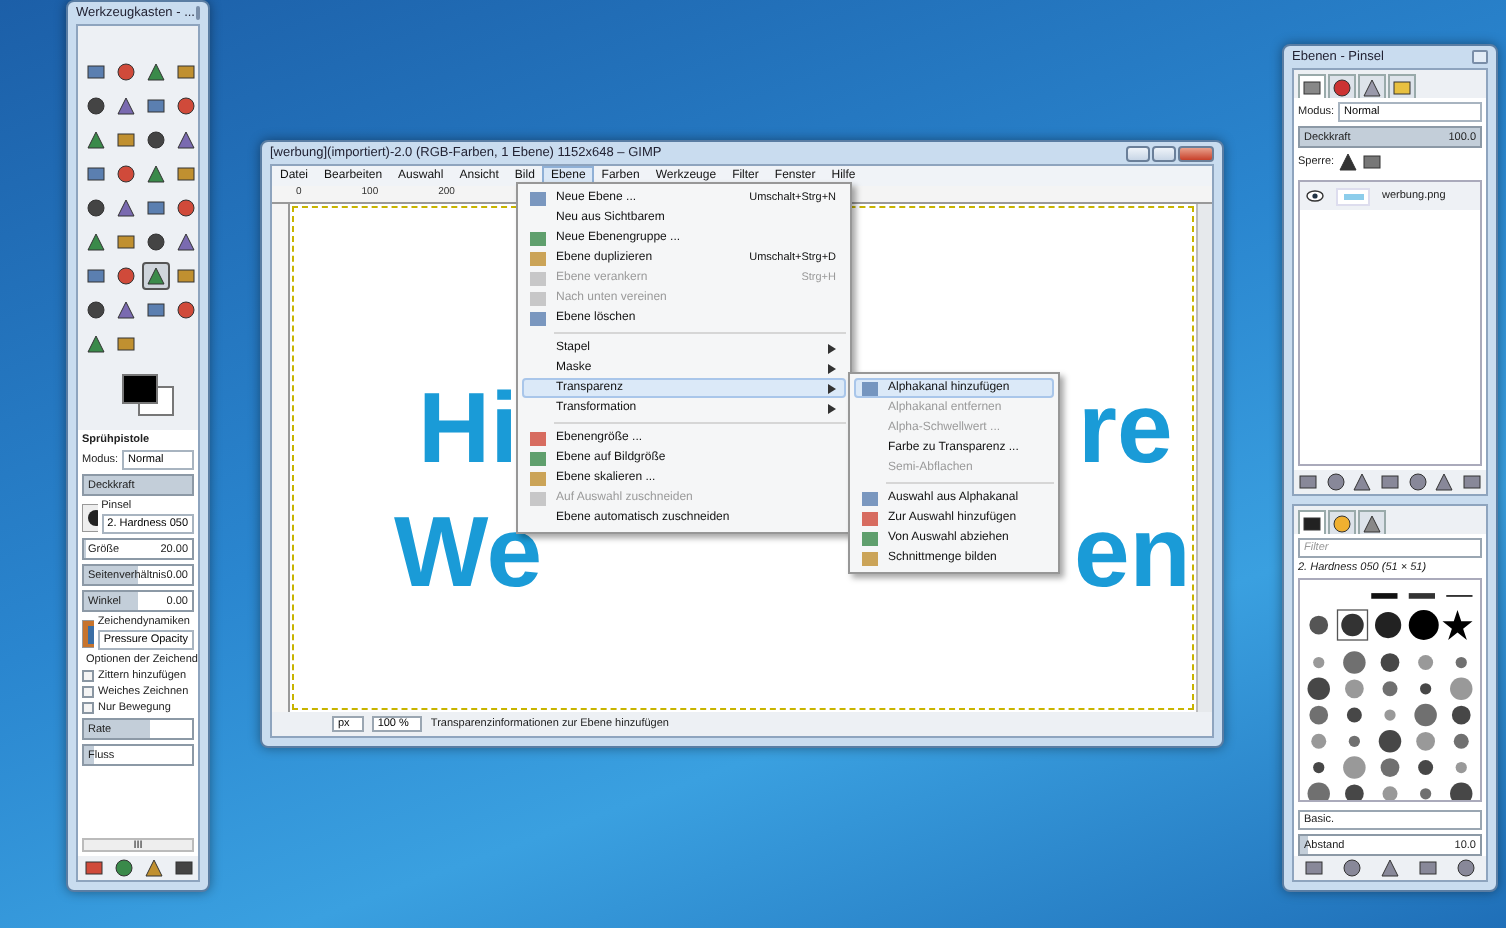 The width and height of the screenshot is (1506, 928). What do you see at coordinates (468, 552) in the screenshot?
I see `canvas-text: We` at bounding box center [468, 552].